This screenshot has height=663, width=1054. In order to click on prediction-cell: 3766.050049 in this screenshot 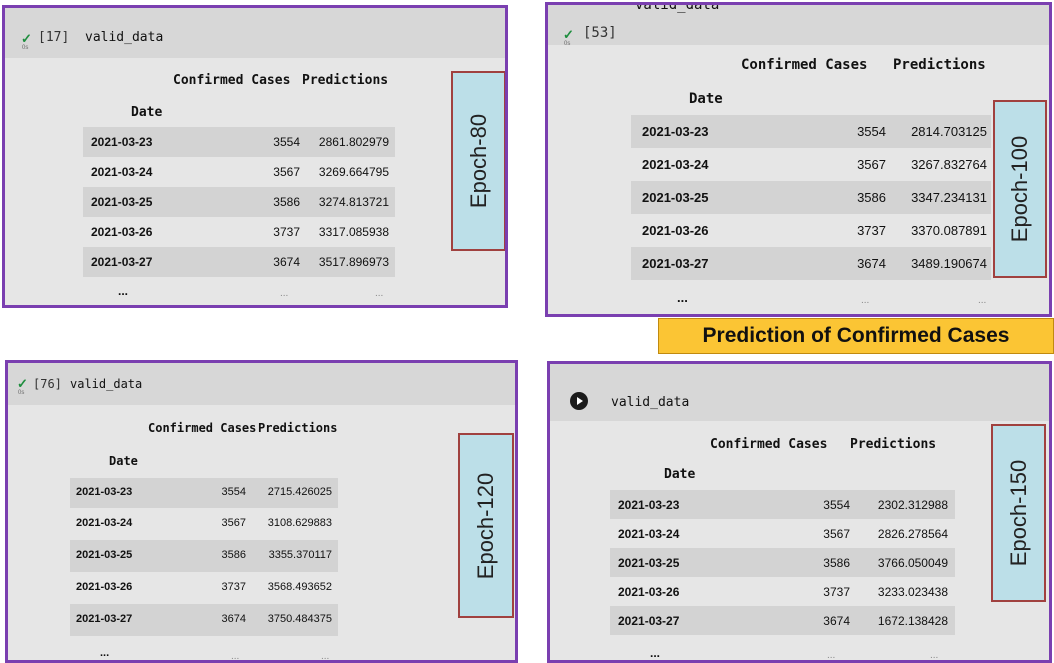, I will do `click(912, 563)`.